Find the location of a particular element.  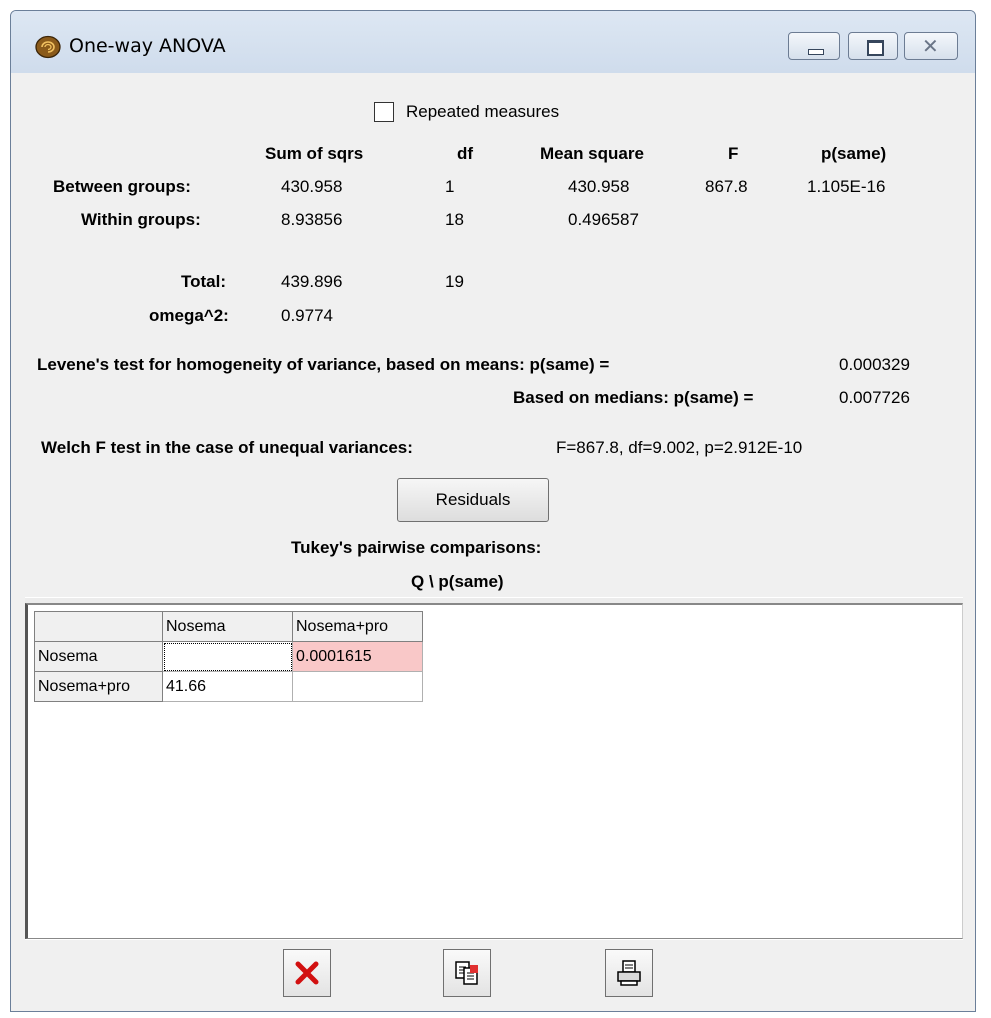

grid-col-header: Nosema is located at coordinates (227, 626).